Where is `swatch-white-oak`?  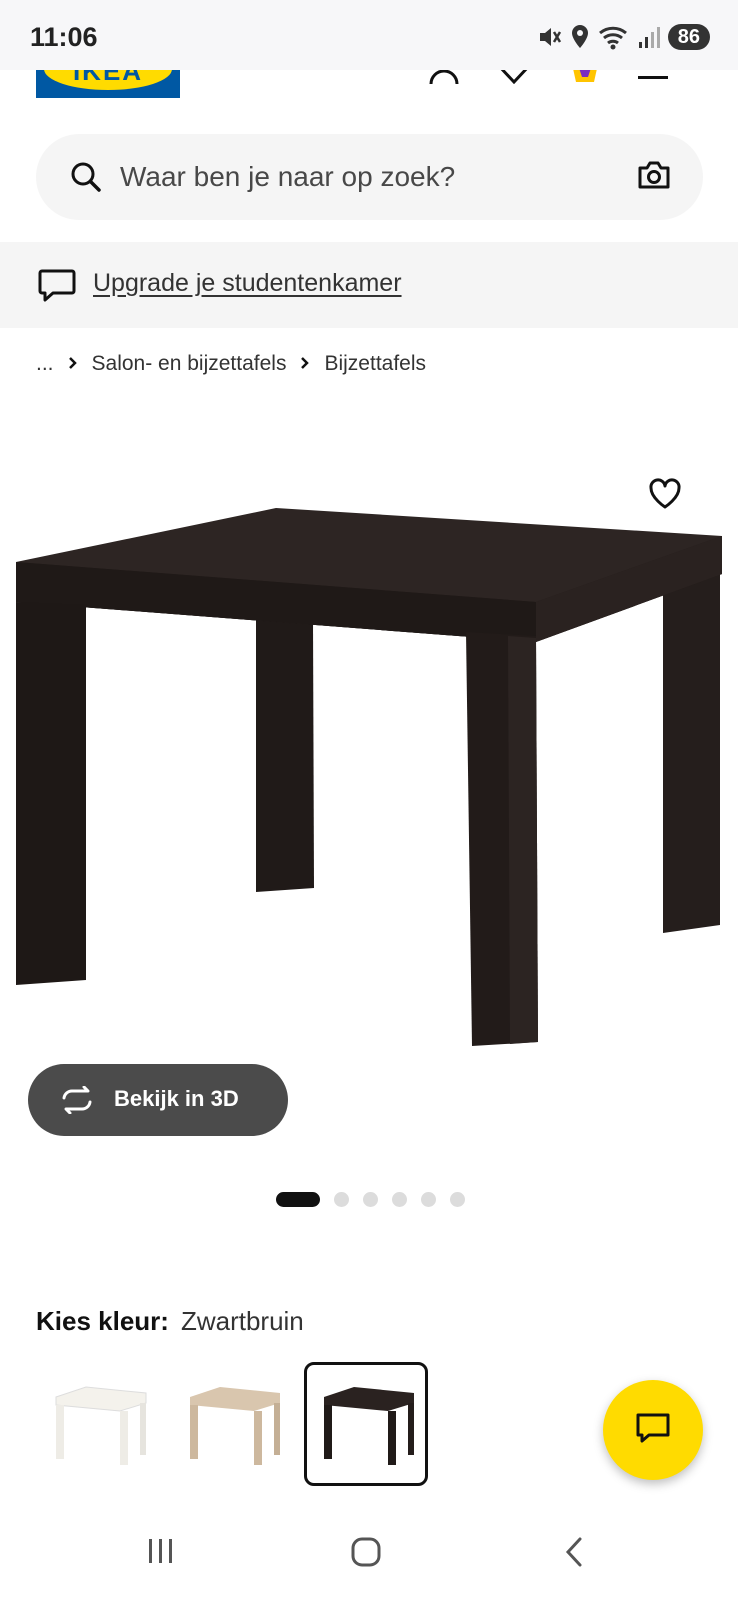 swatch-white-oak is located at coordinates (232, 1424).